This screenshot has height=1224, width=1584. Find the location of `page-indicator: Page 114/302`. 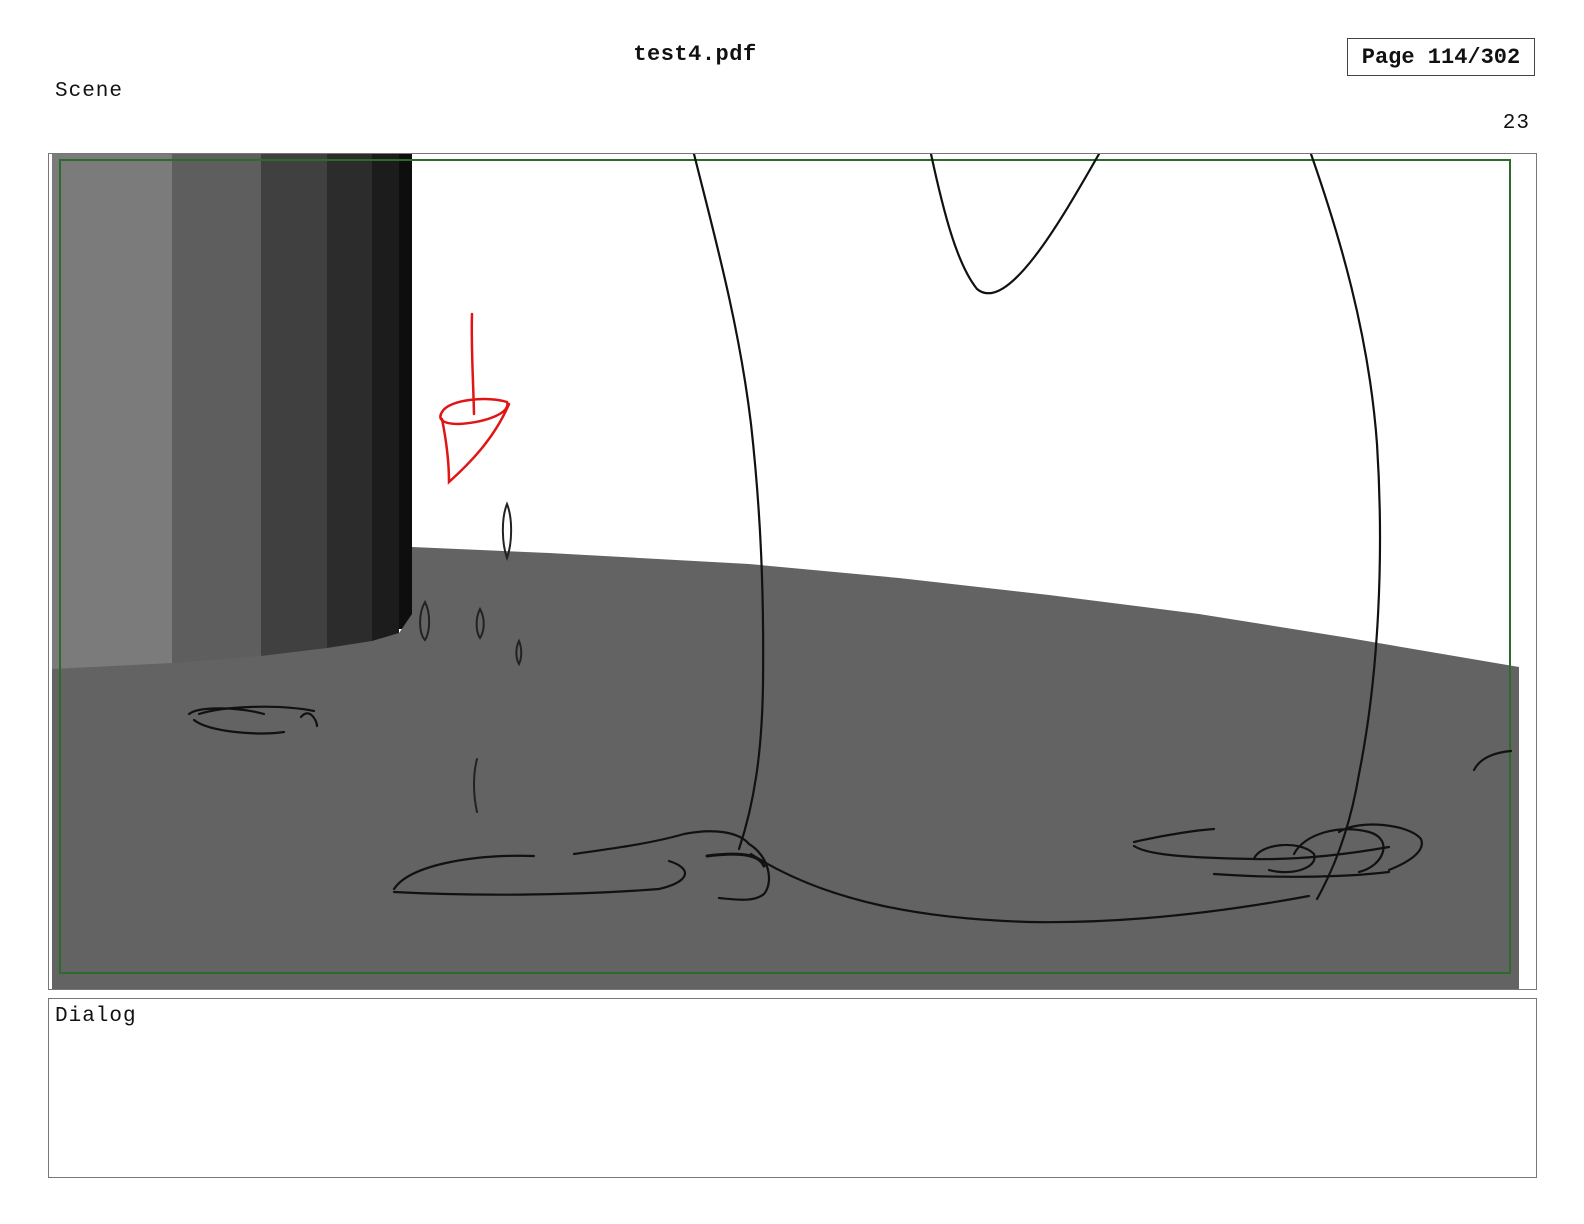

page-indicator: Page 114/302 is located at coordinates (1441, 57).